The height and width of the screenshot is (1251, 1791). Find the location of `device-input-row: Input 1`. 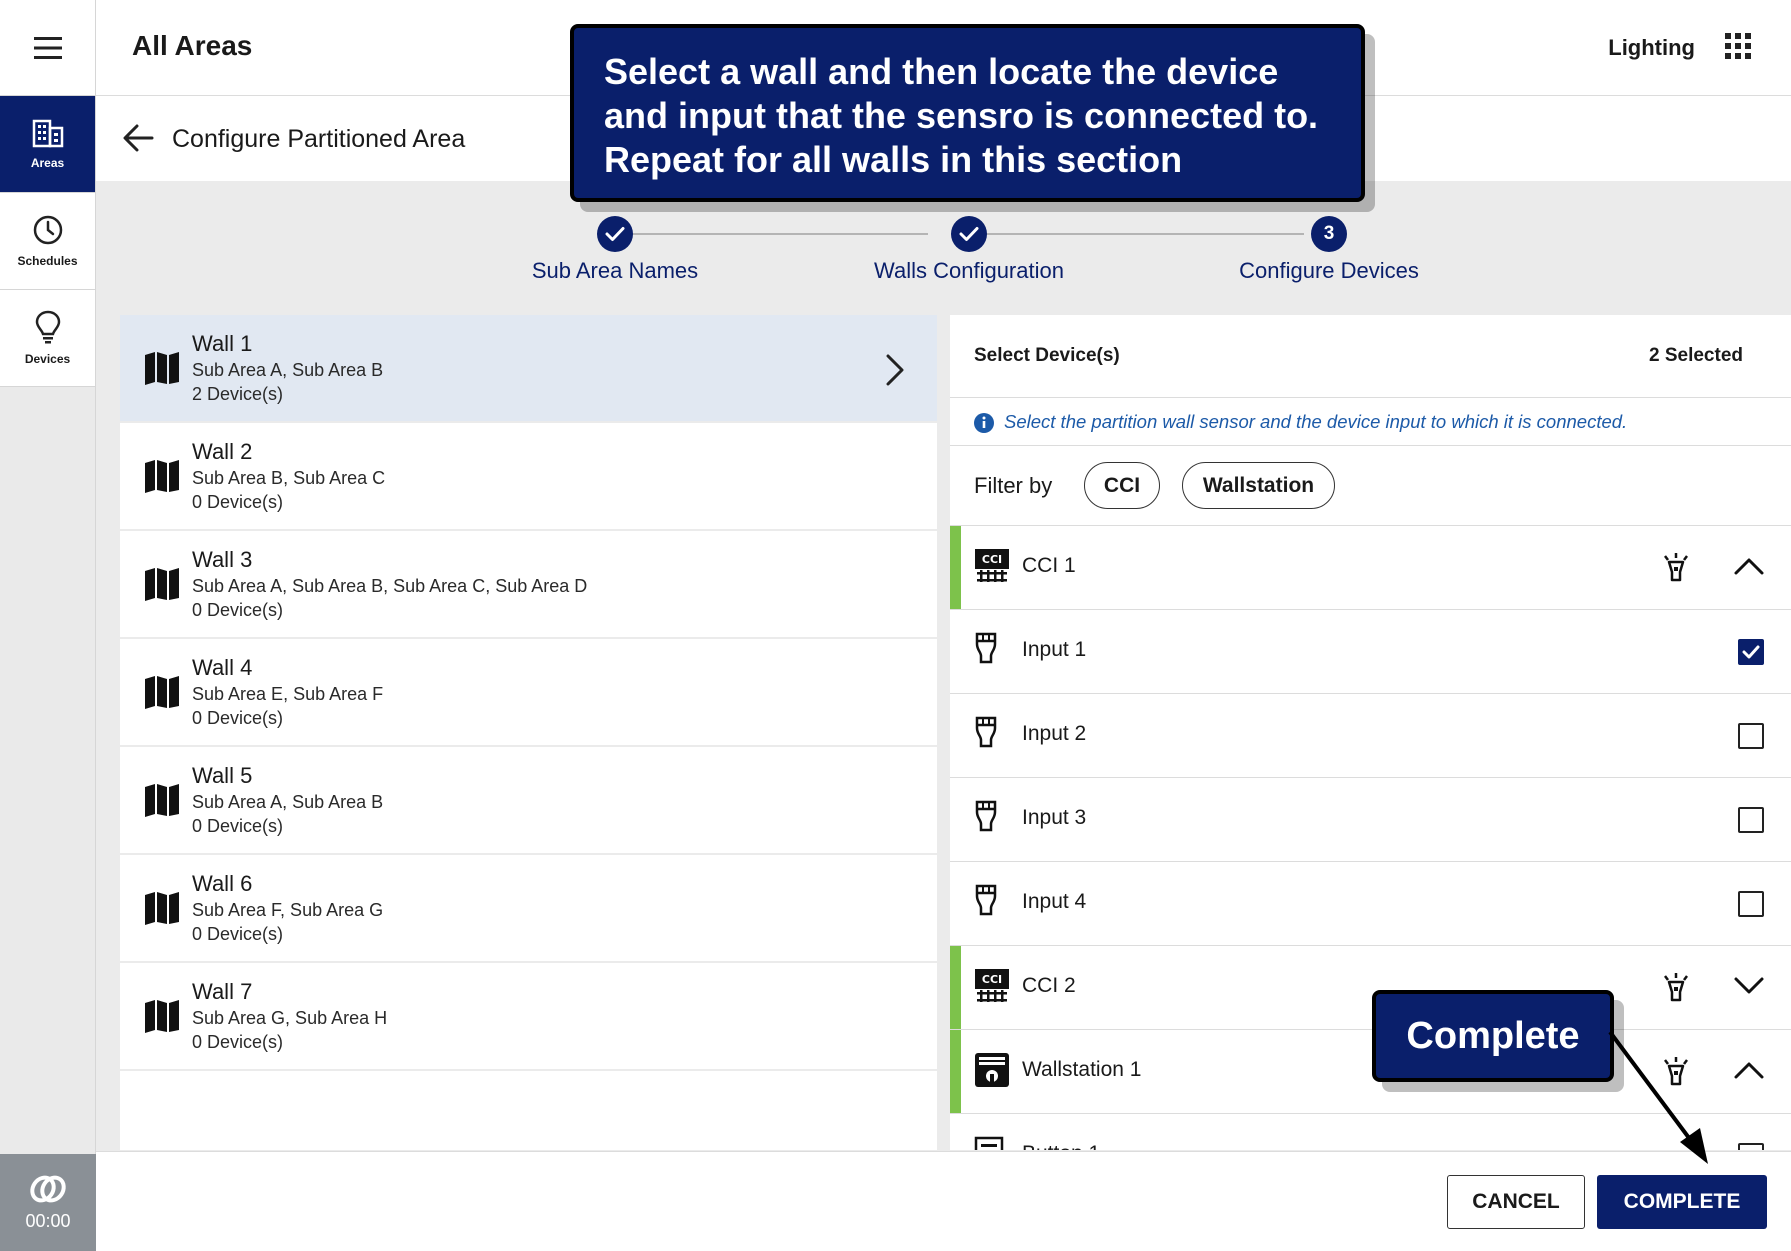

device-input-row: Input 1 is located at coordinates (1370, 652).